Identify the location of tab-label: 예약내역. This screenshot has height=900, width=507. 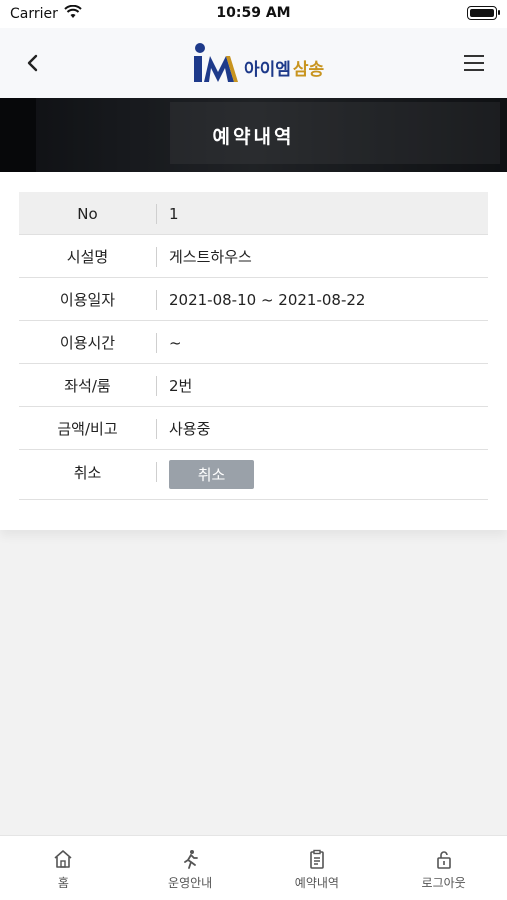
(316, 883).